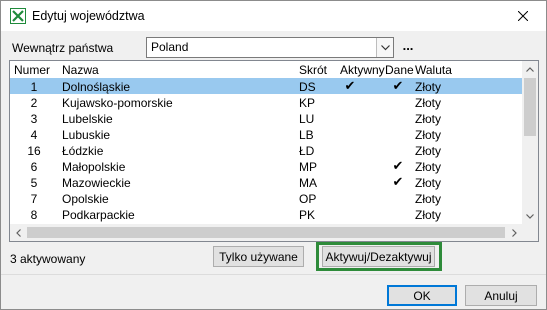 Image resolution: width=547 pixels, height=310 pixels. What do you see at coordinates (34, 183) in the screenshot?
I see `row-number: 5` at bounding box center [34, 183].